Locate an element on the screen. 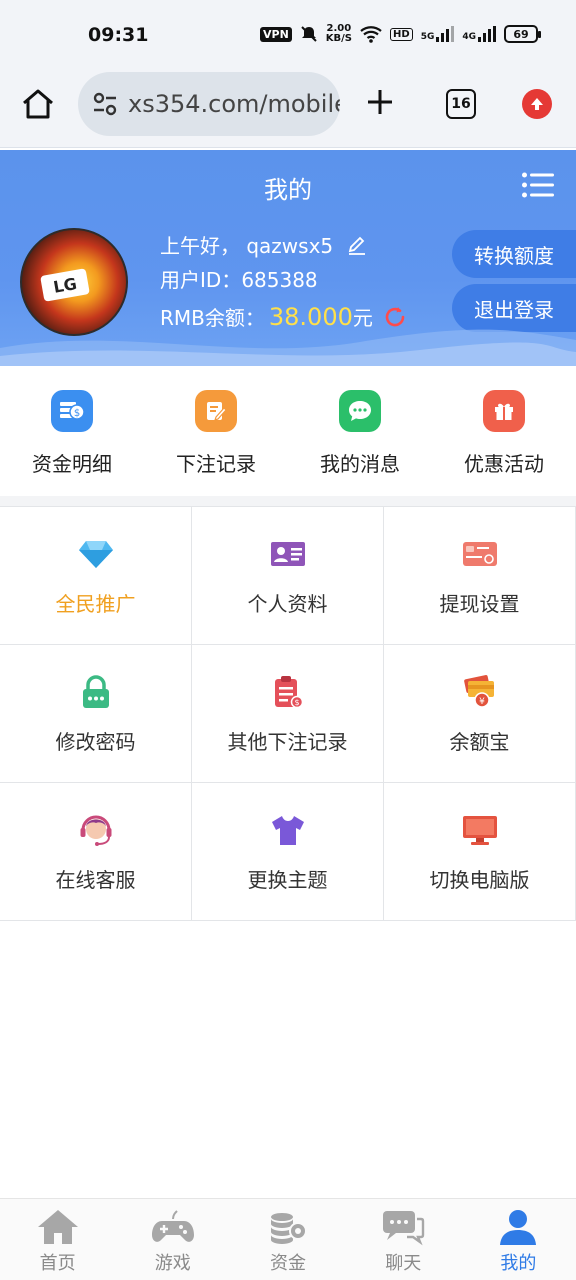  quick-action-promotions: 优惠活动 is located at coordinates (504, 431).